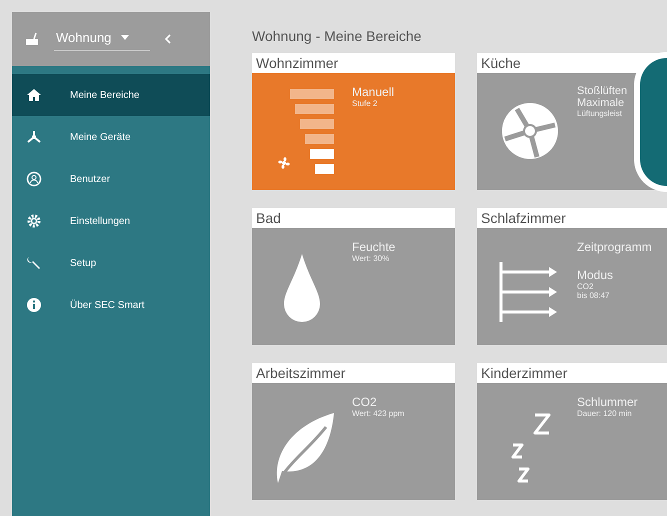  Describe the element at coordinates (353, 441) in the screenshot. I see `room-tile: CO2 Wert: 423 ppm` at that location.